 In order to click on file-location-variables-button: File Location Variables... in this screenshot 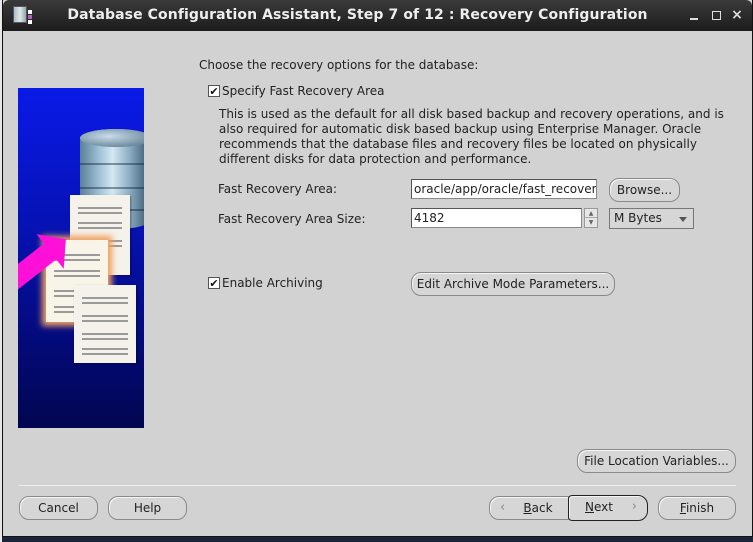, I will do `click(656, 461)`.